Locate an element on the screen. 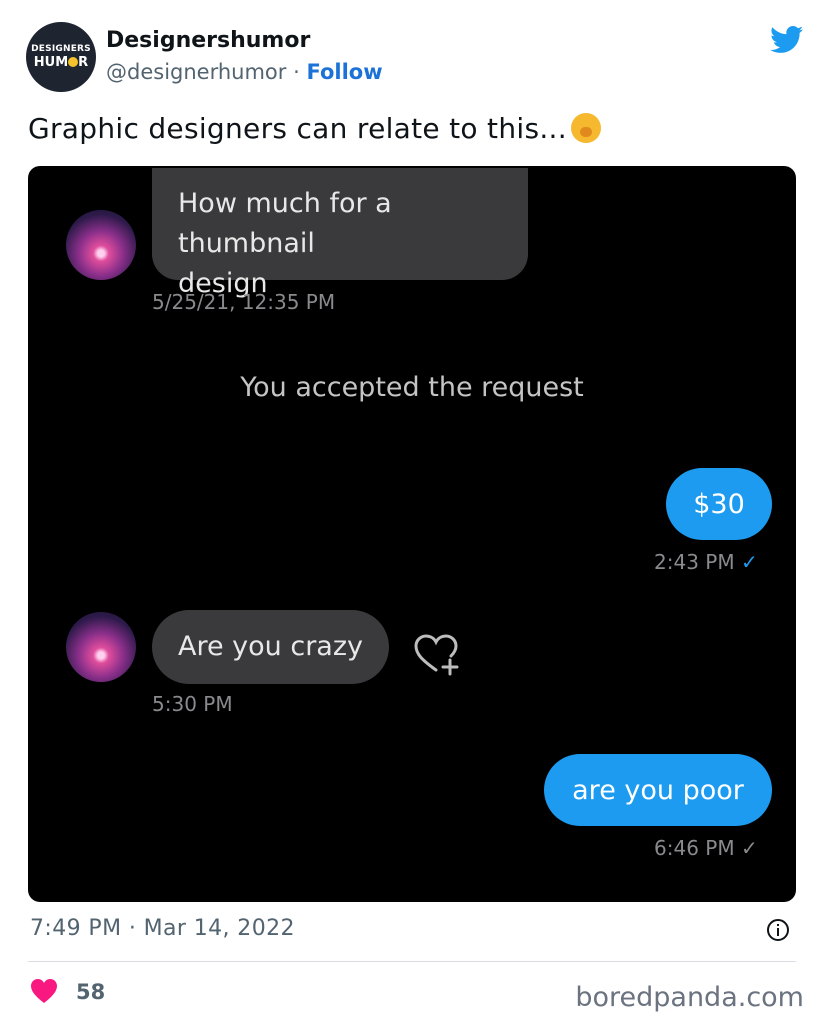  avatar-text-line1: DESIGNERS is located at coordinates (61, 49).